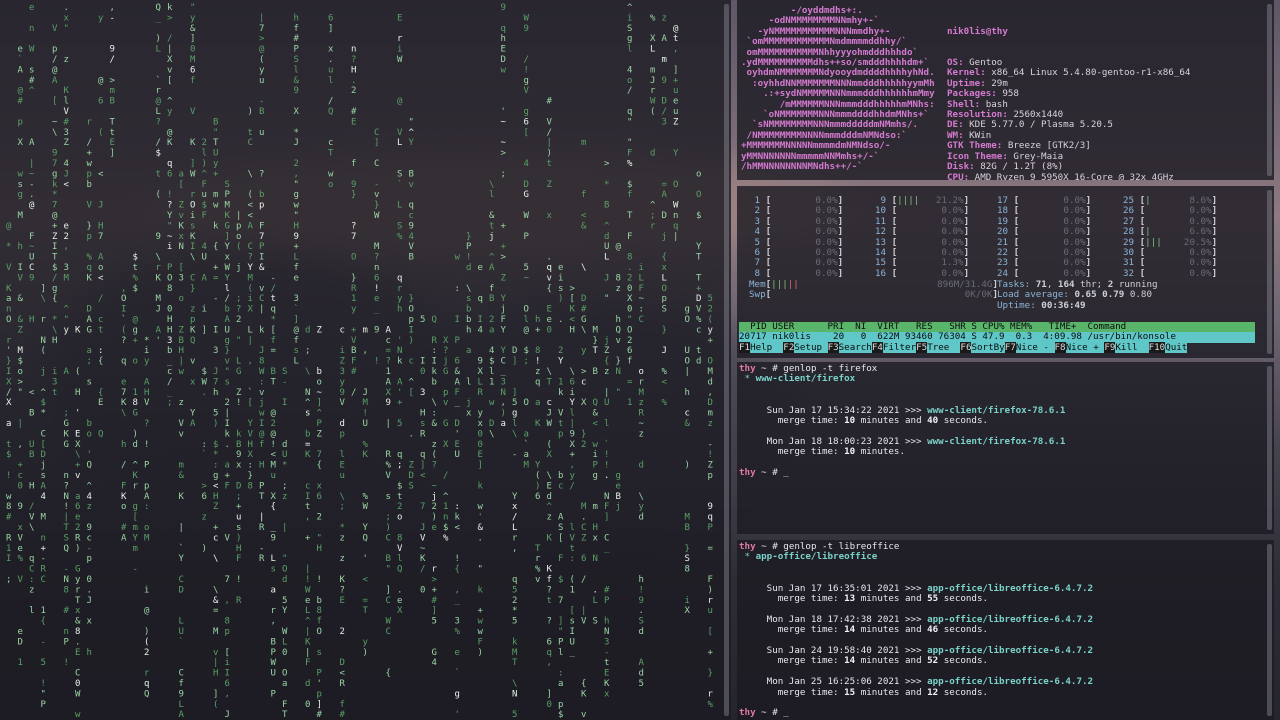 This screenshot has width=1280, height=720. What do you see at coordinates (1176, 347) in the screenshot?
I see `fkey-label: Quit` at bounding box center [1176, 347].